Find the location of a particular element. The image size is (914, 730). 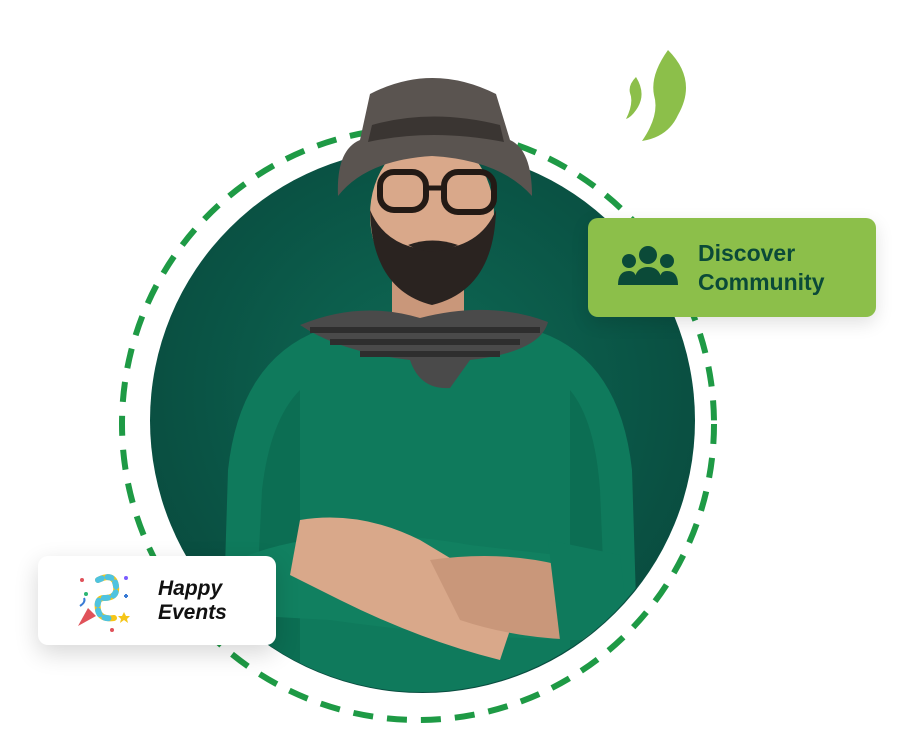

party-popper-icon is located at coordinates (104, 602).